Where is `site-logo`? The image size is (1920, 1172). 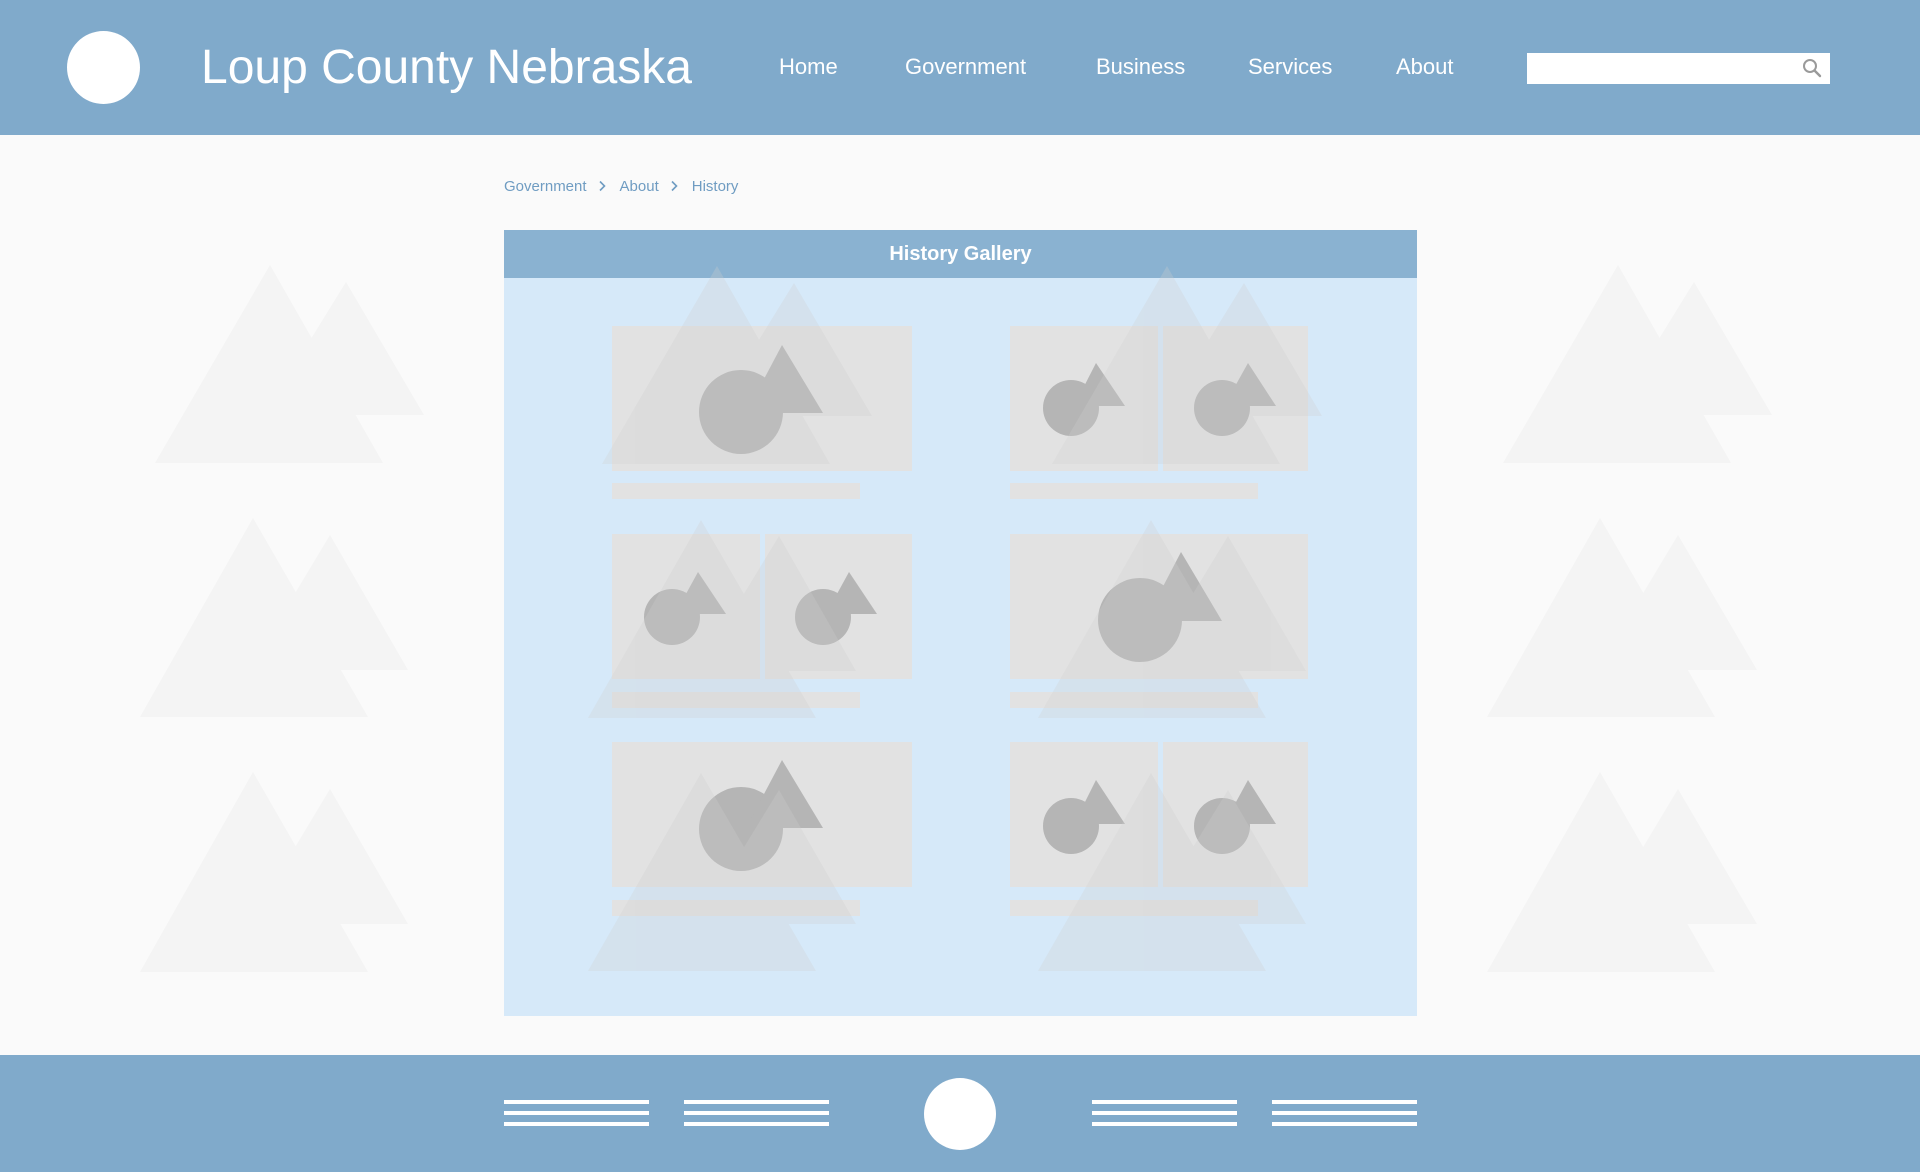 site-logo is located at coordinates (103, 67).